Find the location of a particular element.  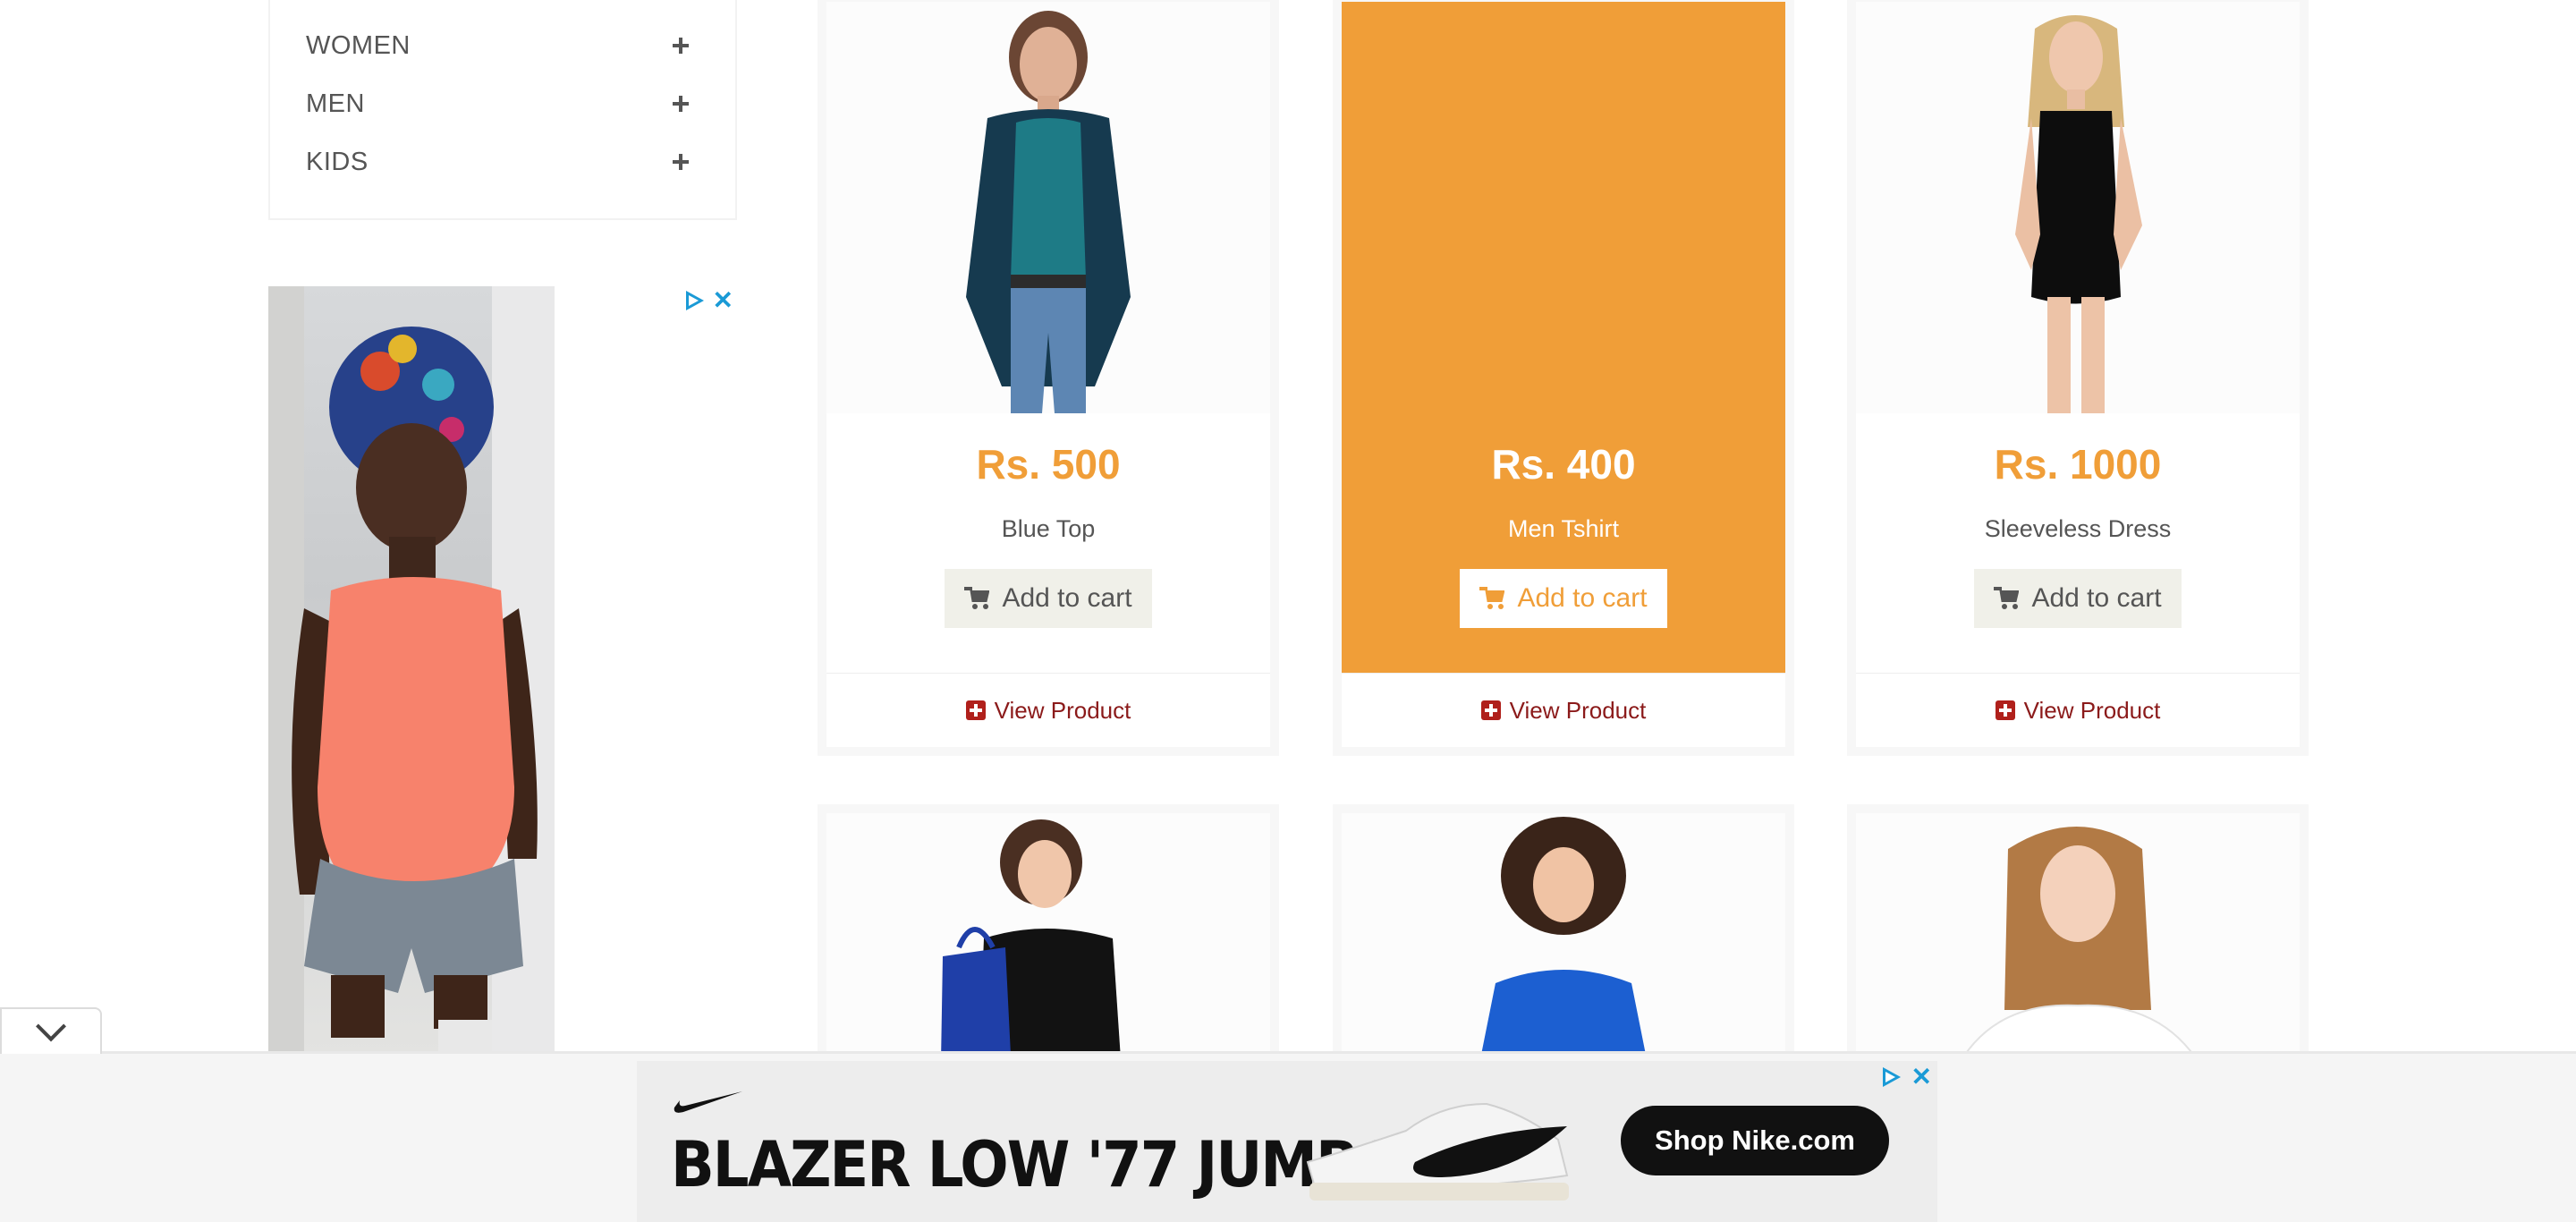

product-price: Rs. 1000 is located at coordinates (2078, 464).